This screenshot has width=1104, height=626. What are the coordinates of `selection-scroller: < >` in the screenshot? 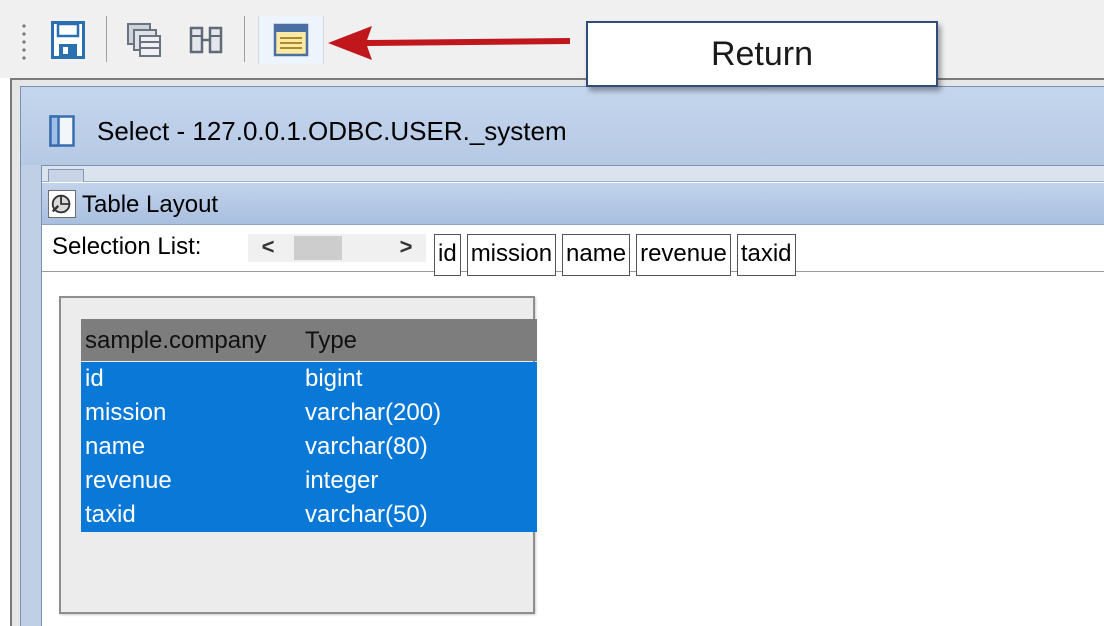 It's located at (337, 248).